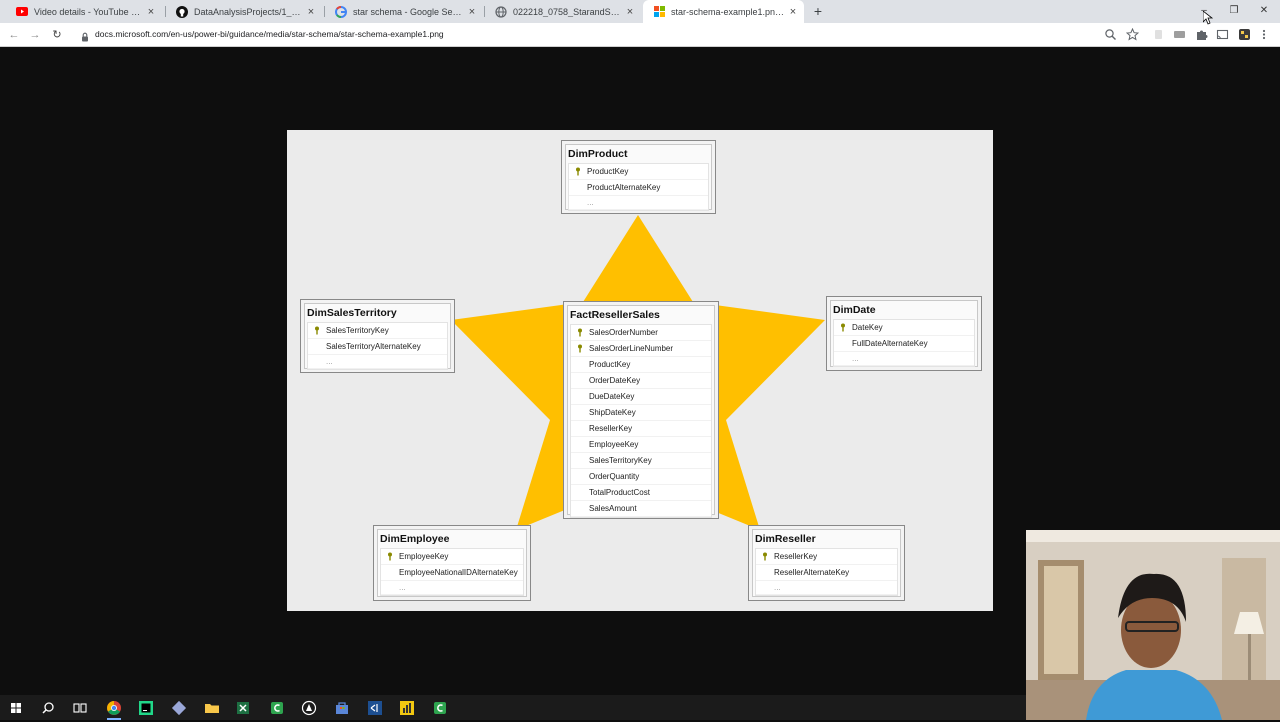 The height and width of the screenshot is (722, 1280). Describe the element at coordinates (182, 11) in the screenshot. I see `github-icon` at that location.